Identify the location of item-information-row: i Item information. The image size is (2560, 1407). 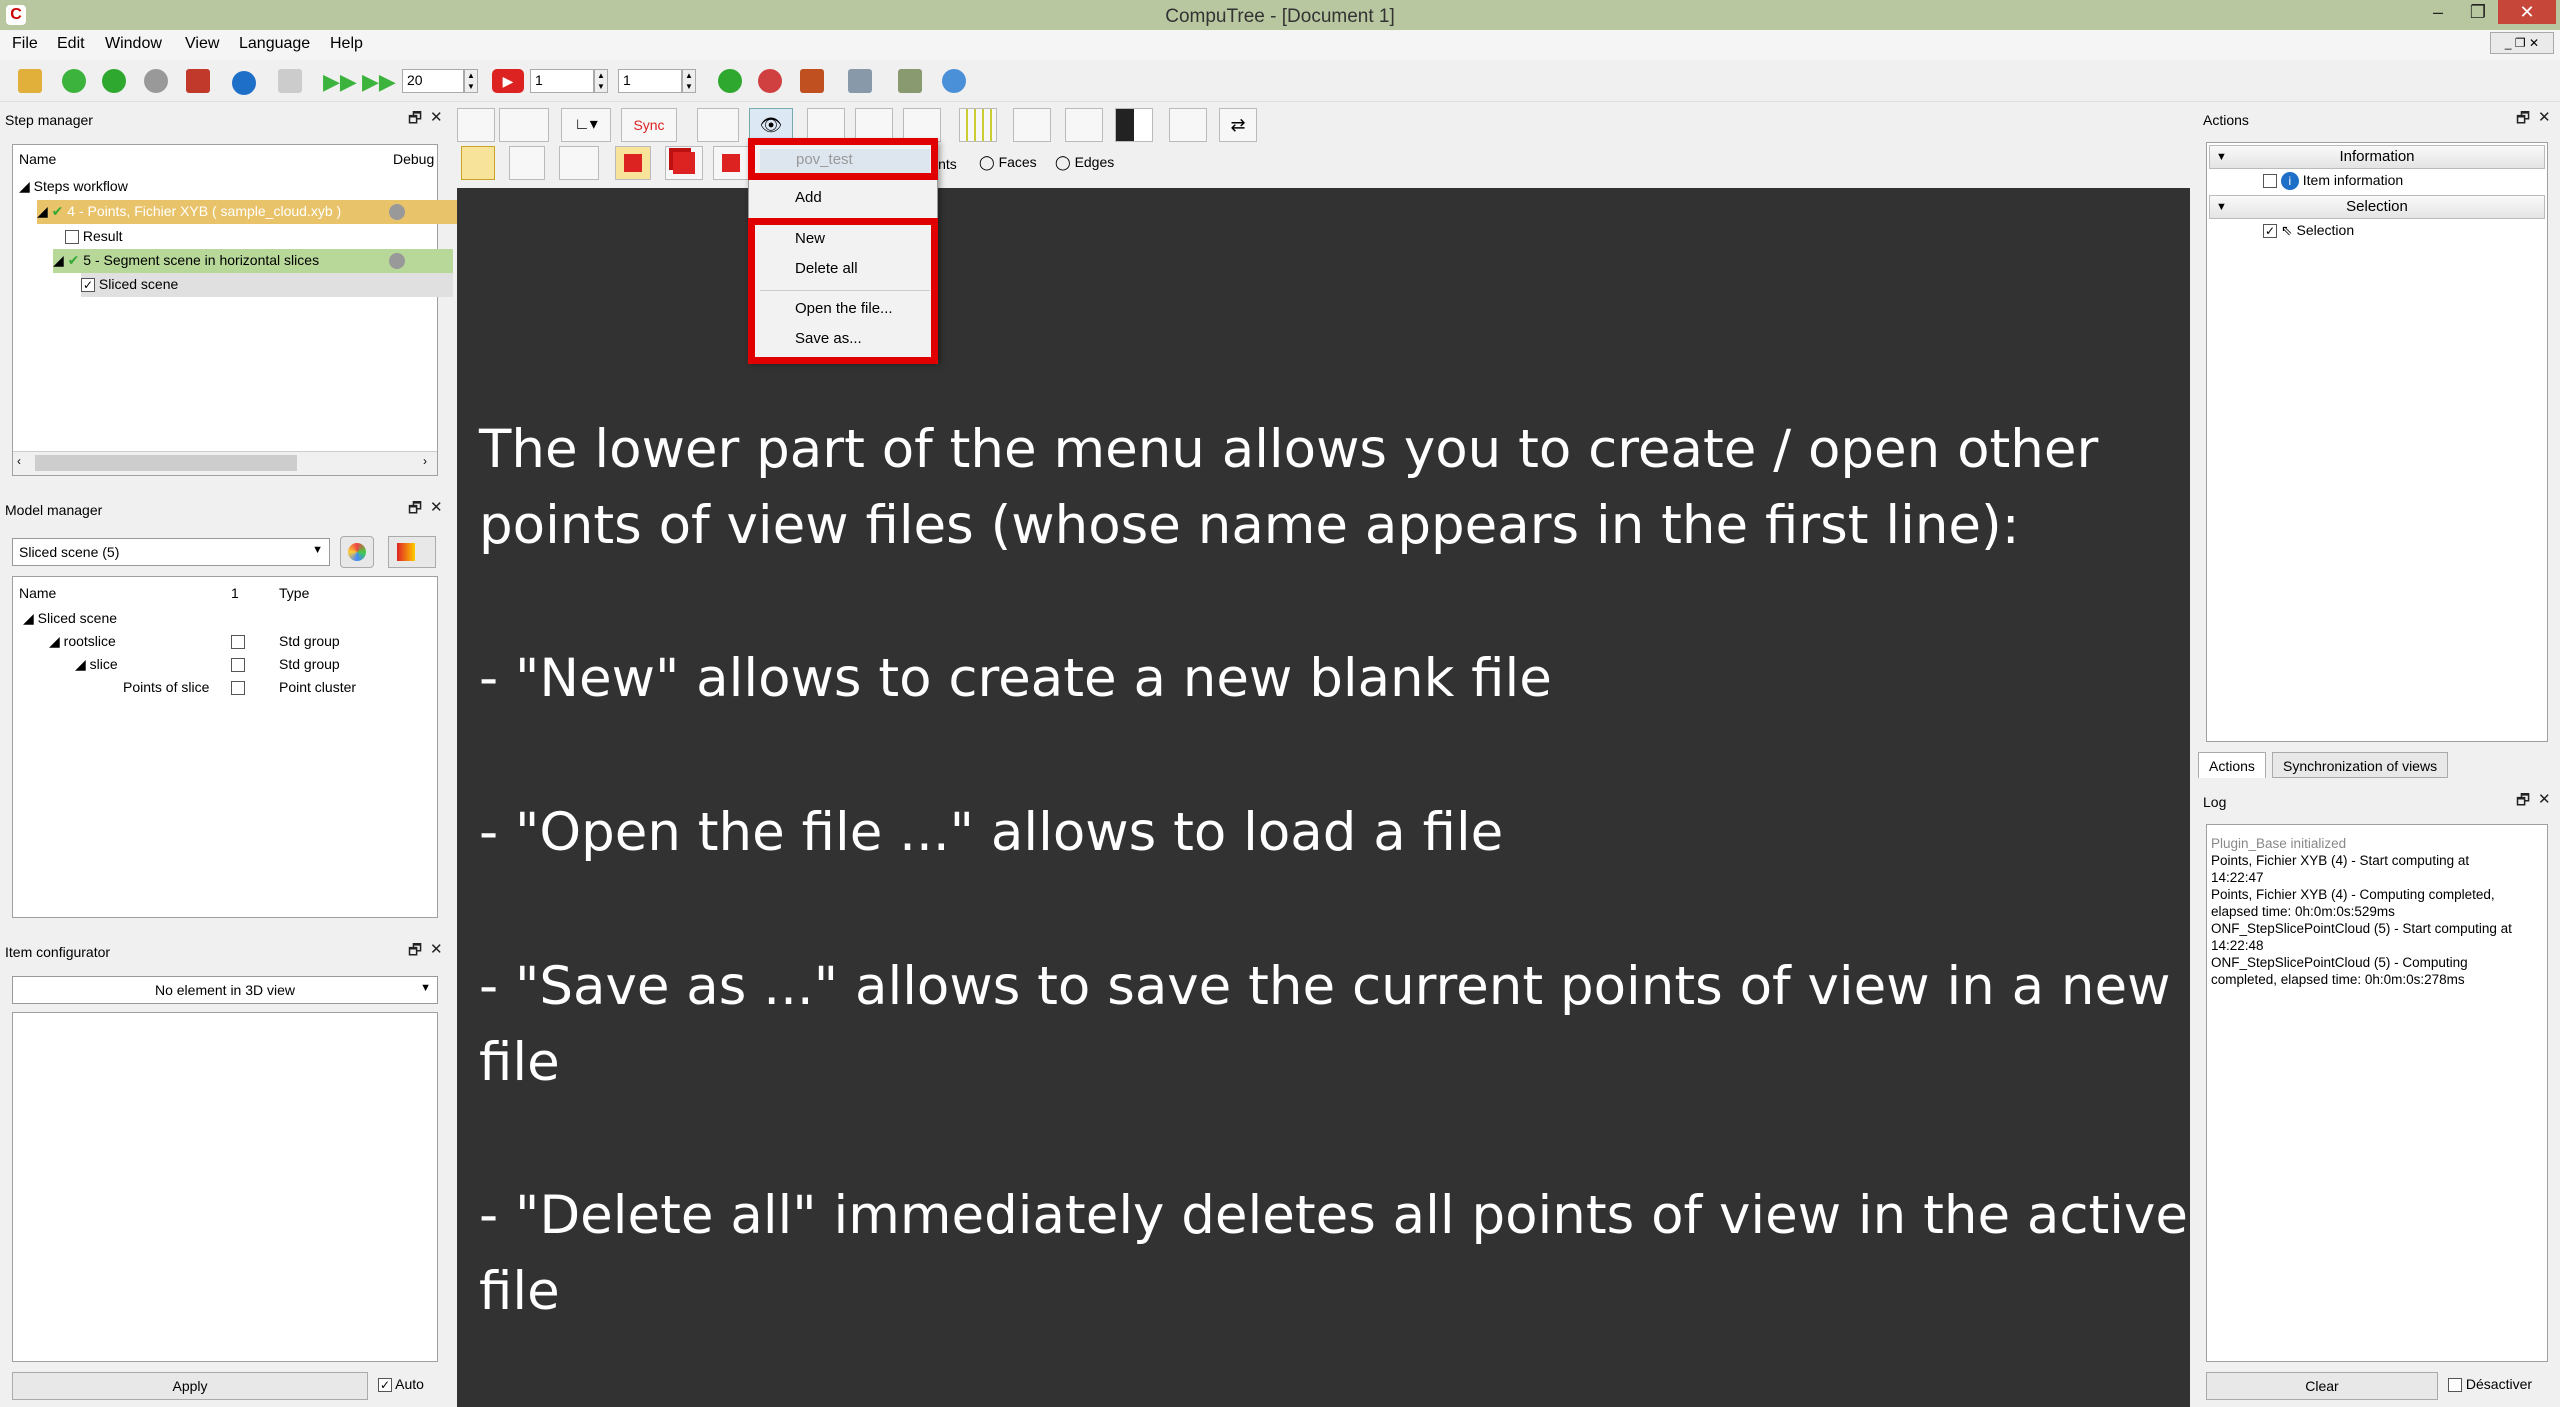
(2333, 181).